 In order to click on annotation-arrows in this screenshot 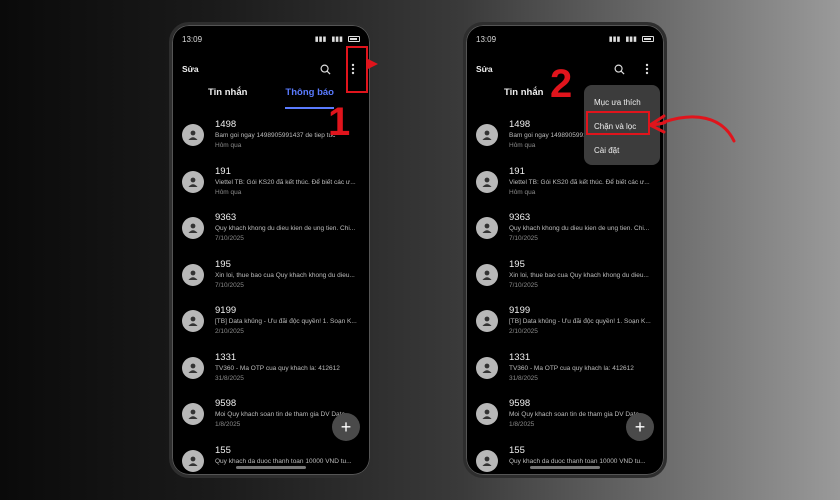, I will do `click(551, 100)`.